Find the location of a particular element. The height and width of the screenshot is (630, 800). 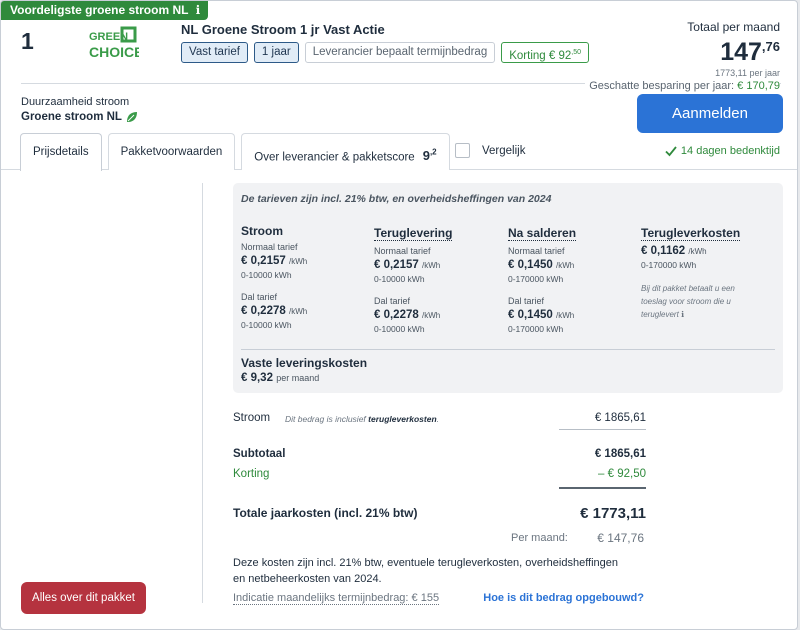

cost-row-korting: Korting – € 92,50 is located at coordinates (439, 474).